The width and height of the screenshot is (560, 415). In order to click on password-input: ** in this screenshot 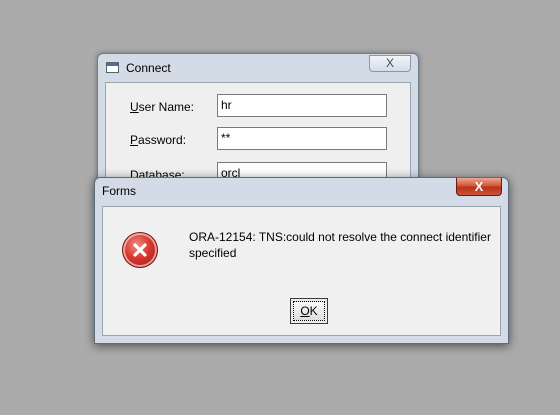, I will do `click(302, 138)`.